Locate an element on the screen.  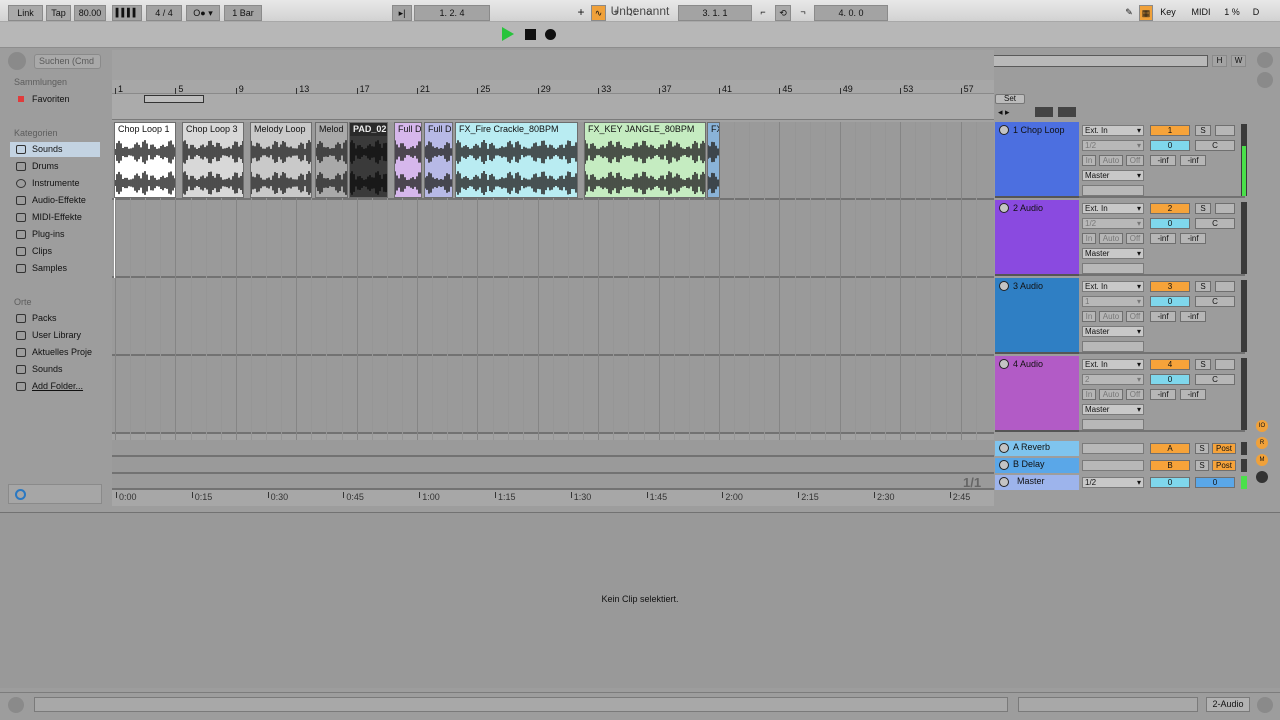
master-output-dropdown: 1/2 is located at coordinates (1113, 482).